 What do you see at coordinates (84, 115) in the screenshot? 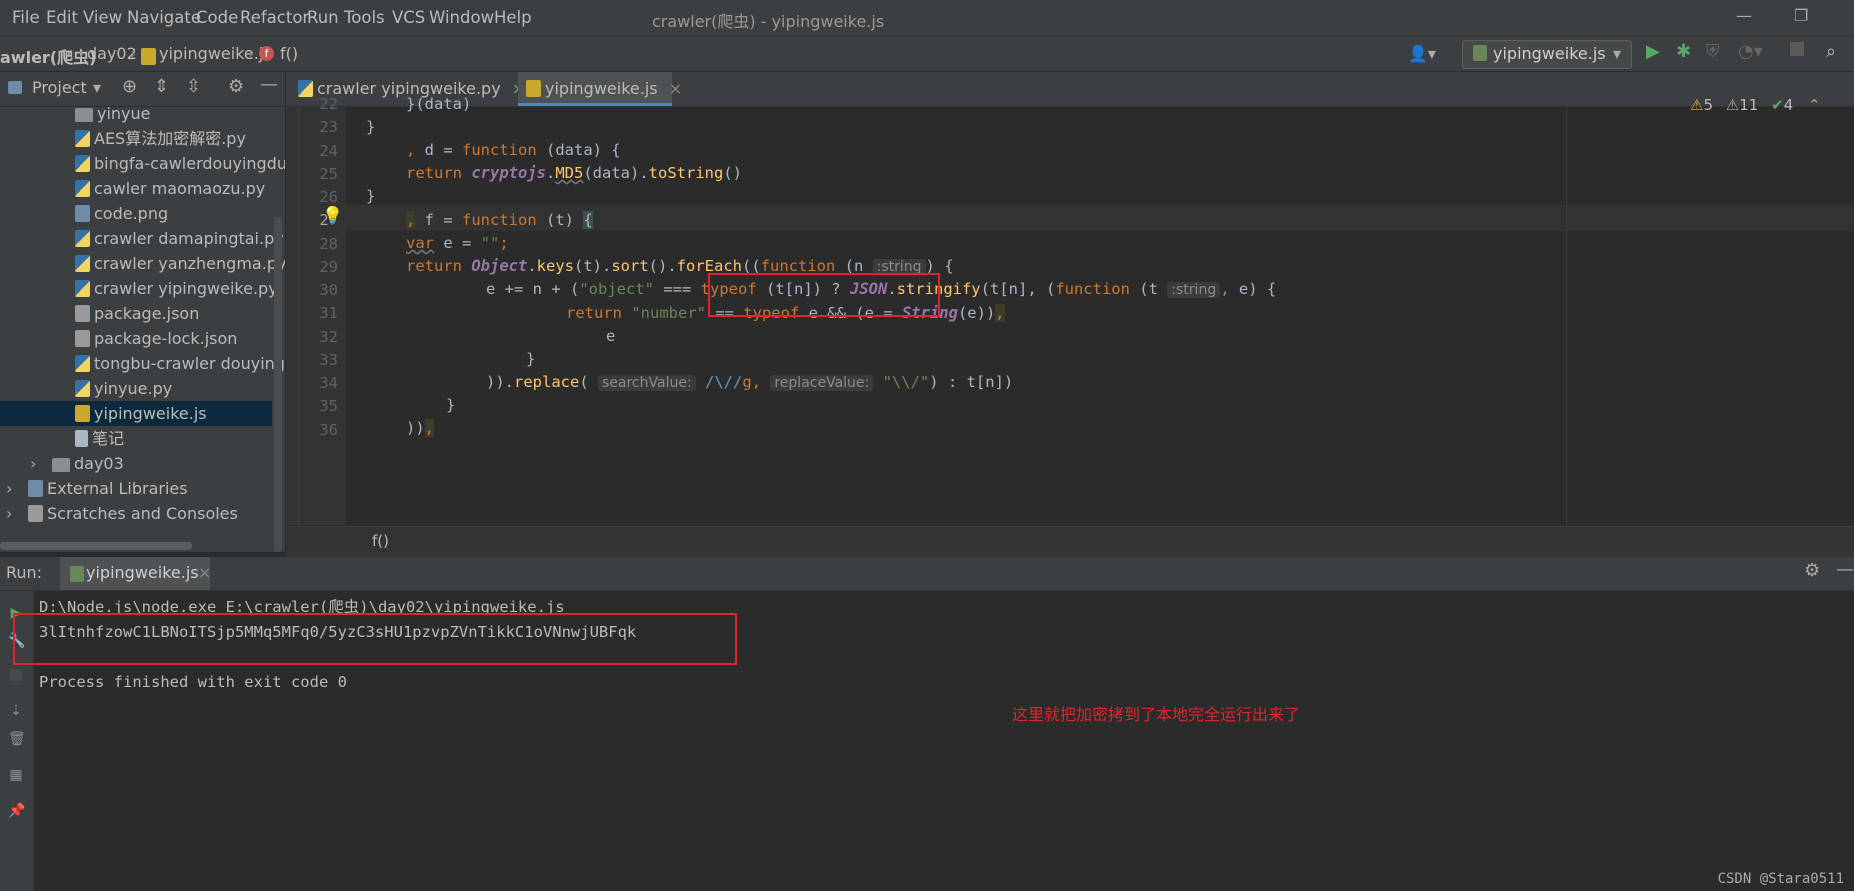
I see `folder-icon` at bounding box center [84, 115].